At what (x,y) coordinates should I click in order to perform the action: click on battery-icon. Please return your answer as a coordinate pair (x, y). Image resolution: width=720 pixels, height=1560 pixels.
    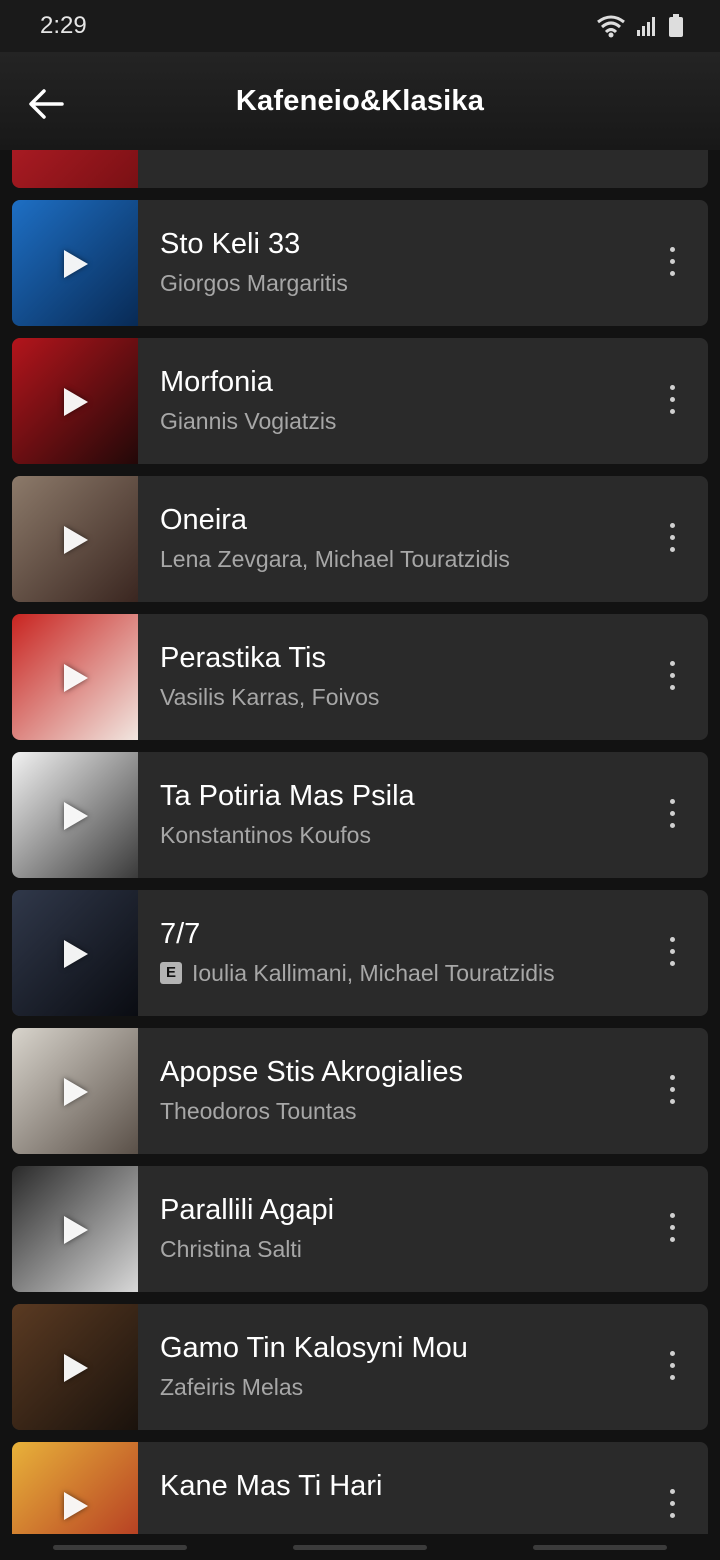
    Looking at the image, I should click on (676, 25).